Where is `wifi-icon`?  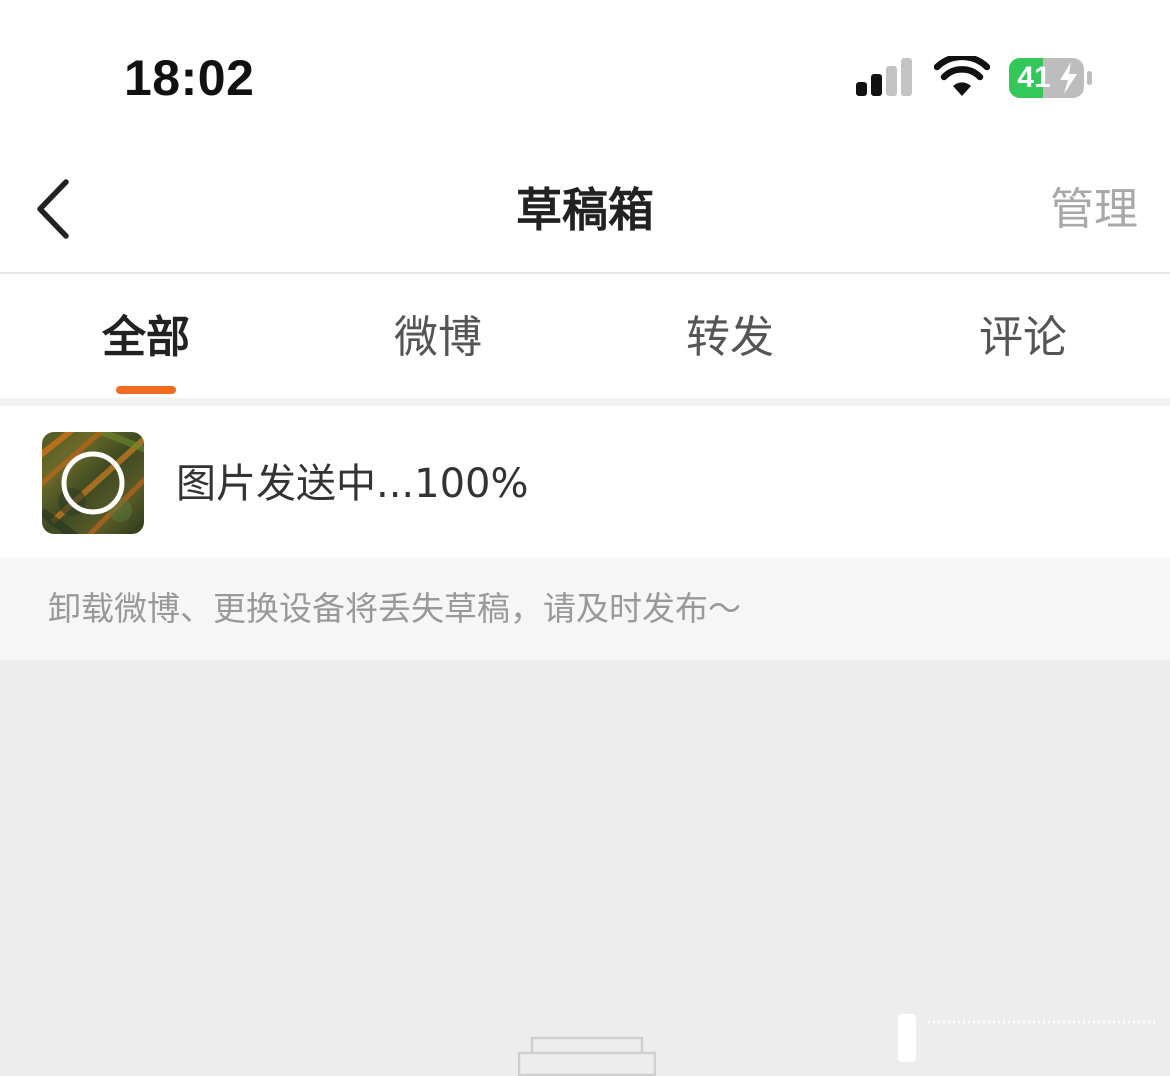
wifi-icon is located at coordinates (962, 76).